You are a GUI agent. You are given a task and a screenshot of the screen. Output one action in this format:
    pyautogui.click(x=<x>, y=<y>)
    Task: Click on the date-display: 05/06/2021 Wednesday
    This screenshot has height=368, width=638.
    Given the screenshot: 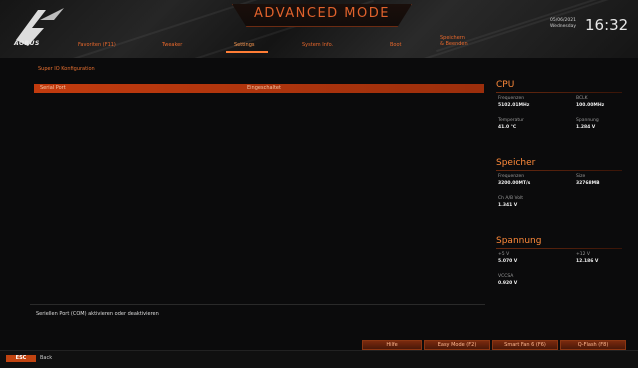 What is the action you would take?
    pyautogui.click(x=563, y=24)
    